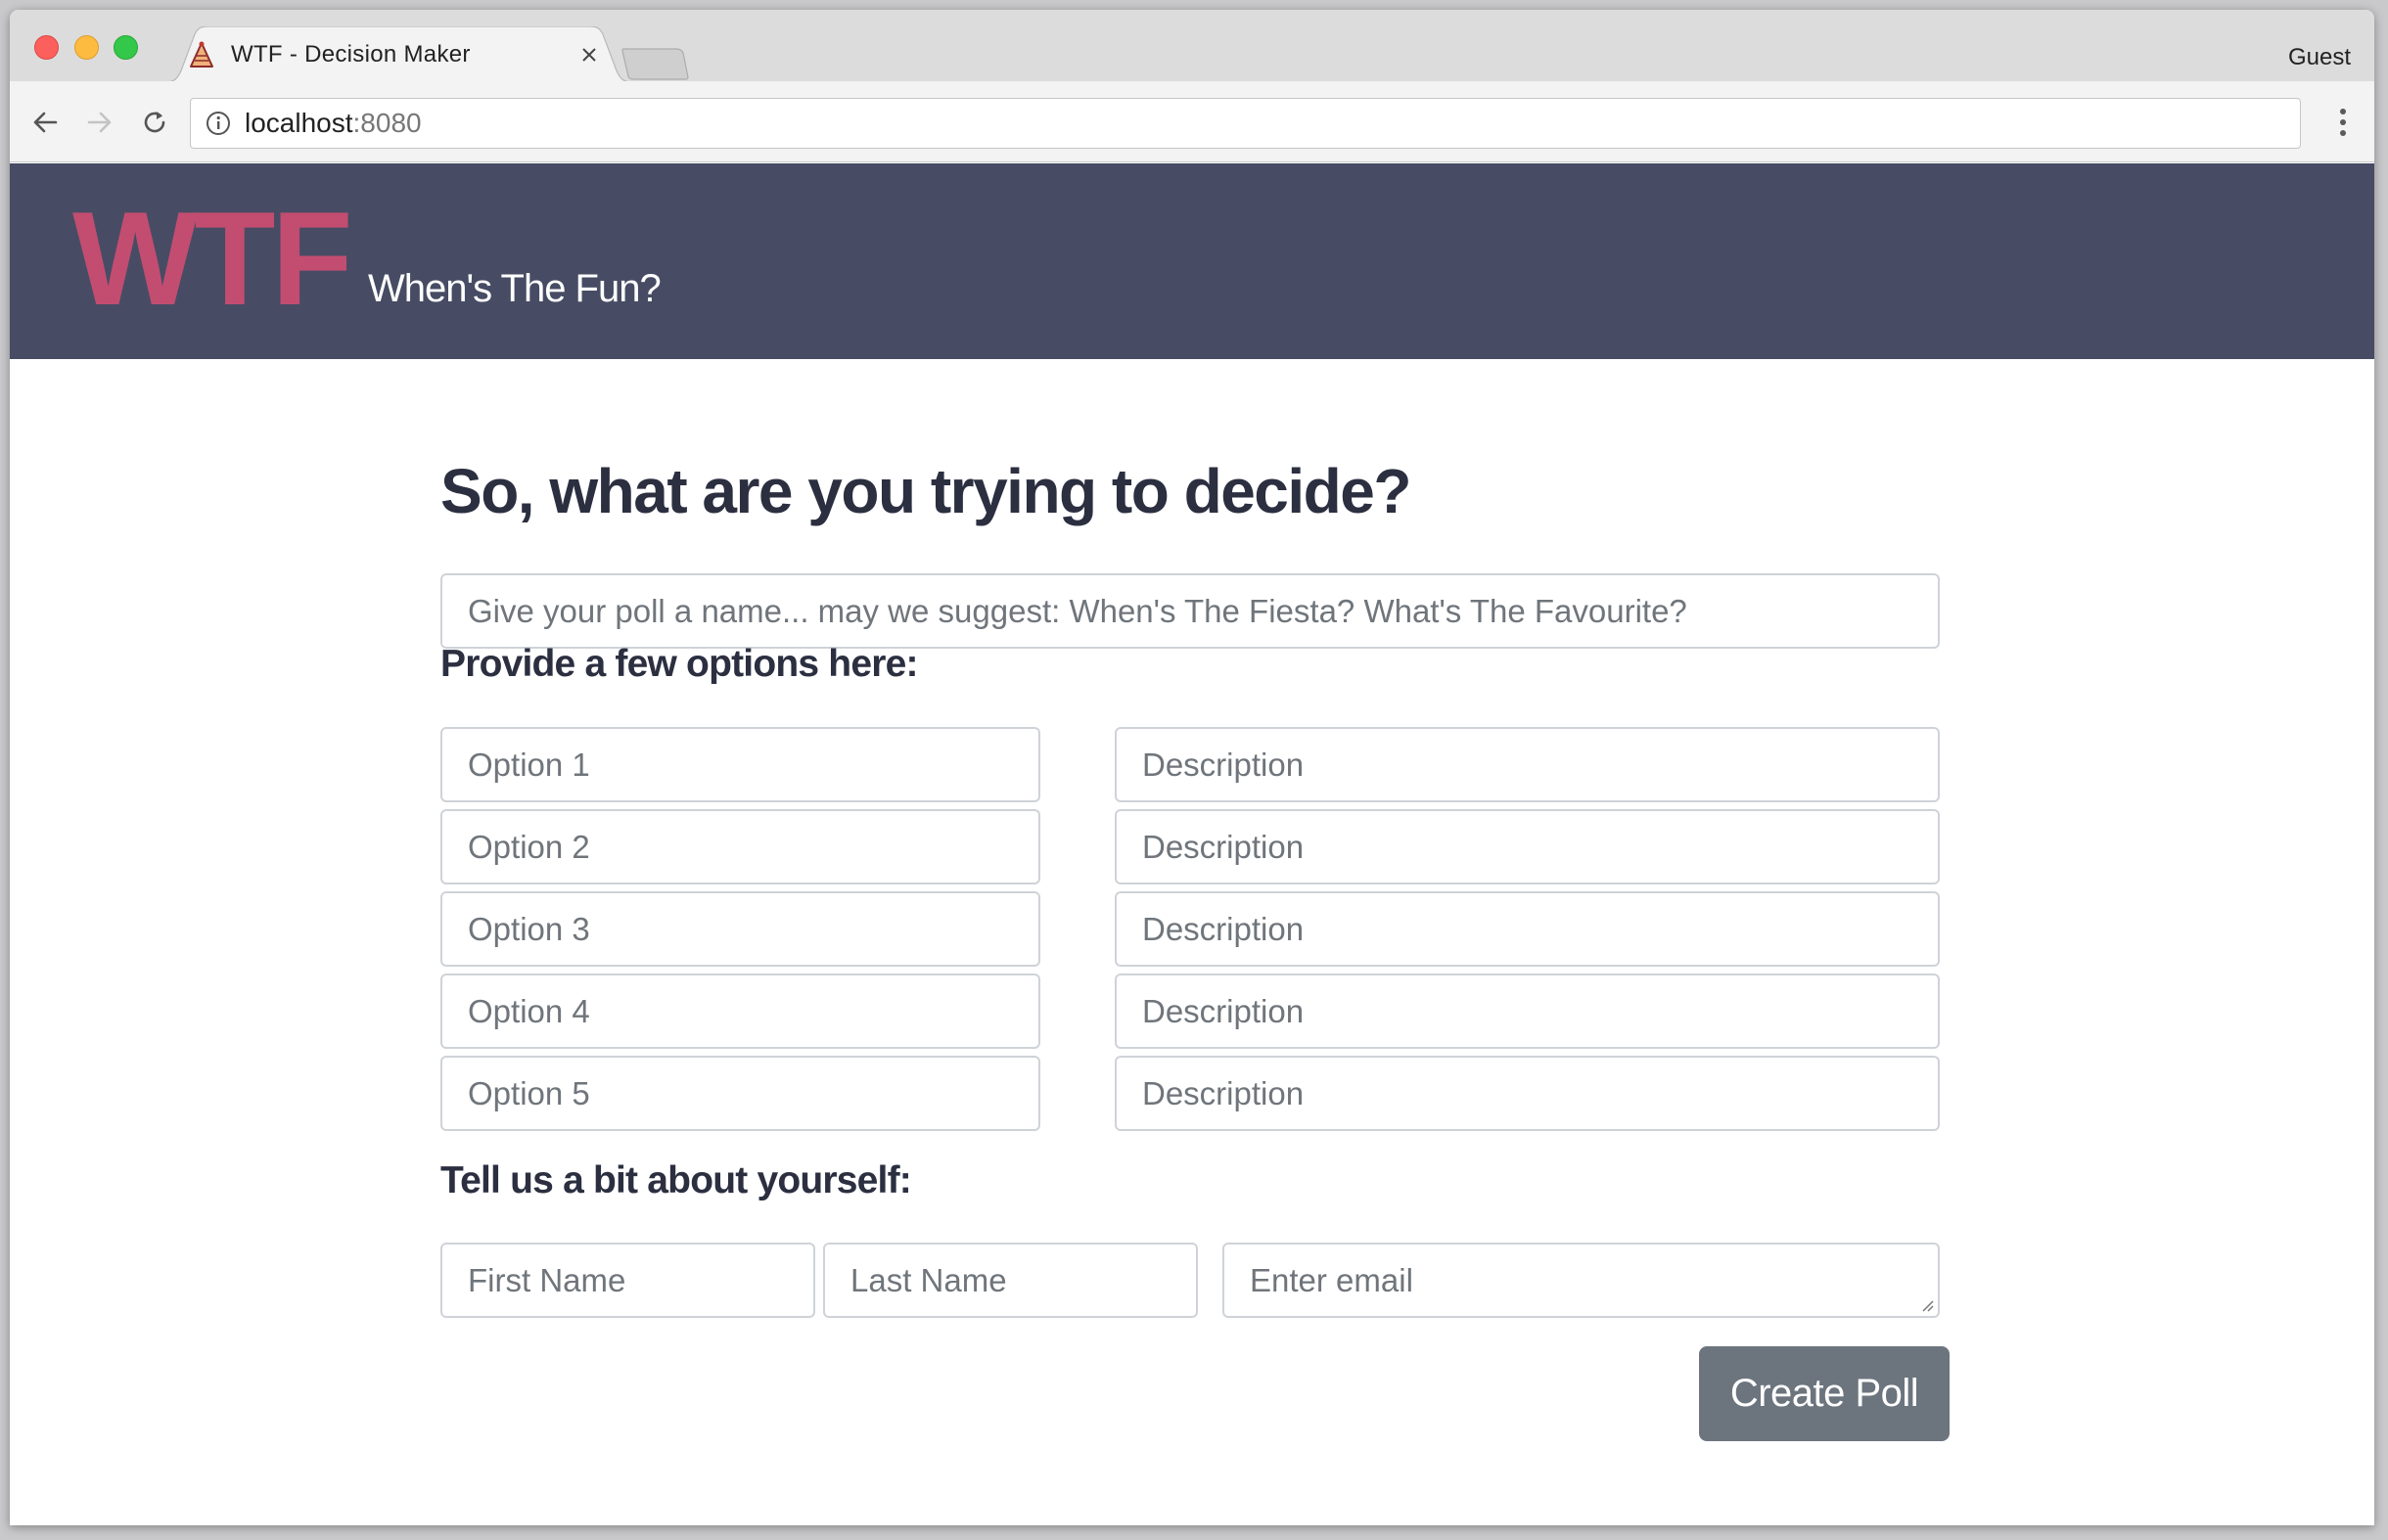  Describe the element at coordinates (1527, 847) in the screenshot. I see `description-2-input: Description` at that location.